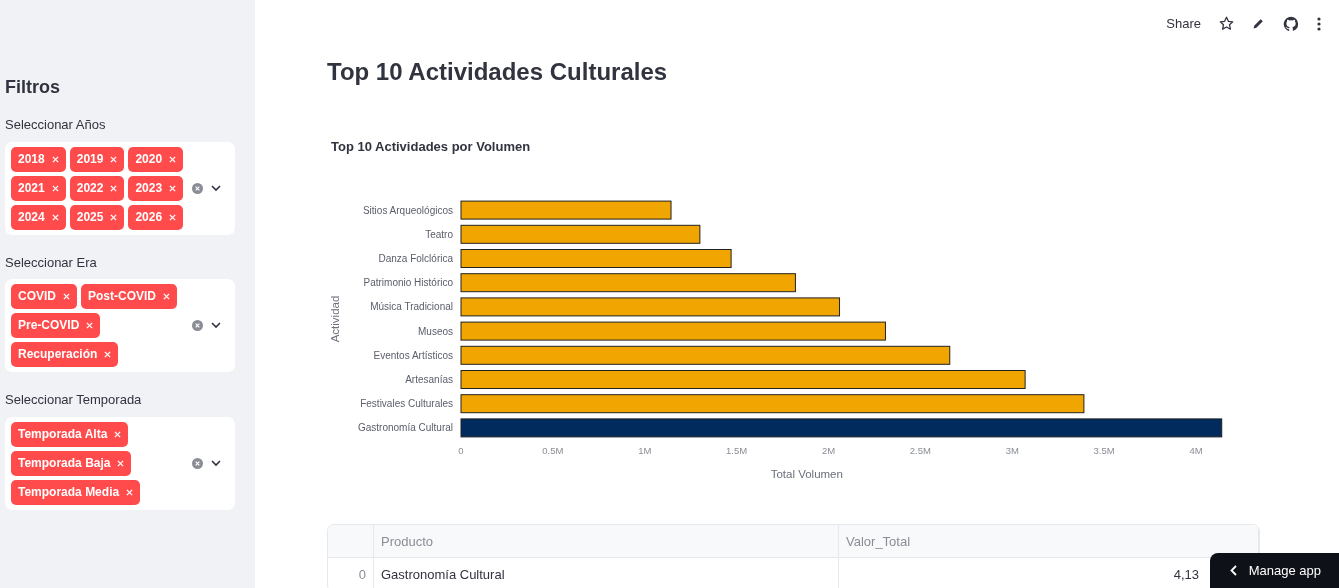 This screenshot has width=1339, height=588. Describe the element at coordinates (1258, 23) in the screenshot. I see `pencil-icon` at that location.